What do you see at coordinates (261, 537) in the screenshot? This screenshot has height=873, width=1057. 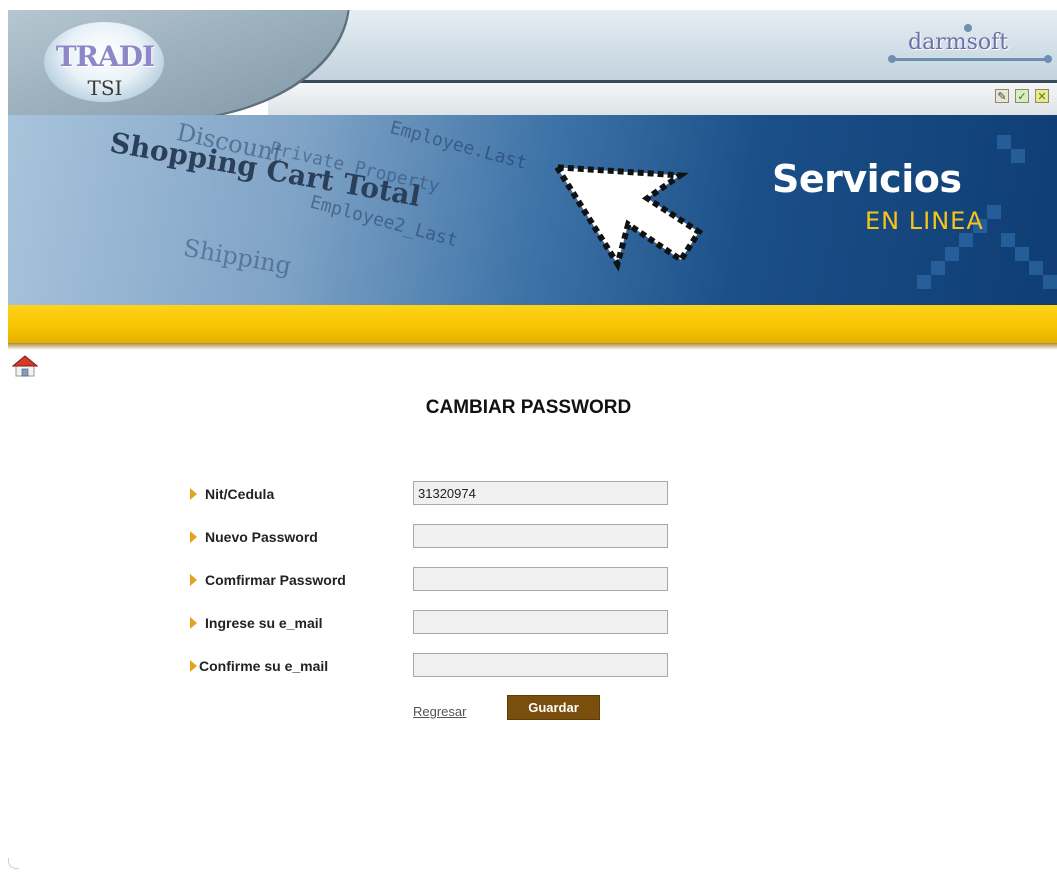 I see `field-label: Nuevo Password` at bounding box center [261, 537].